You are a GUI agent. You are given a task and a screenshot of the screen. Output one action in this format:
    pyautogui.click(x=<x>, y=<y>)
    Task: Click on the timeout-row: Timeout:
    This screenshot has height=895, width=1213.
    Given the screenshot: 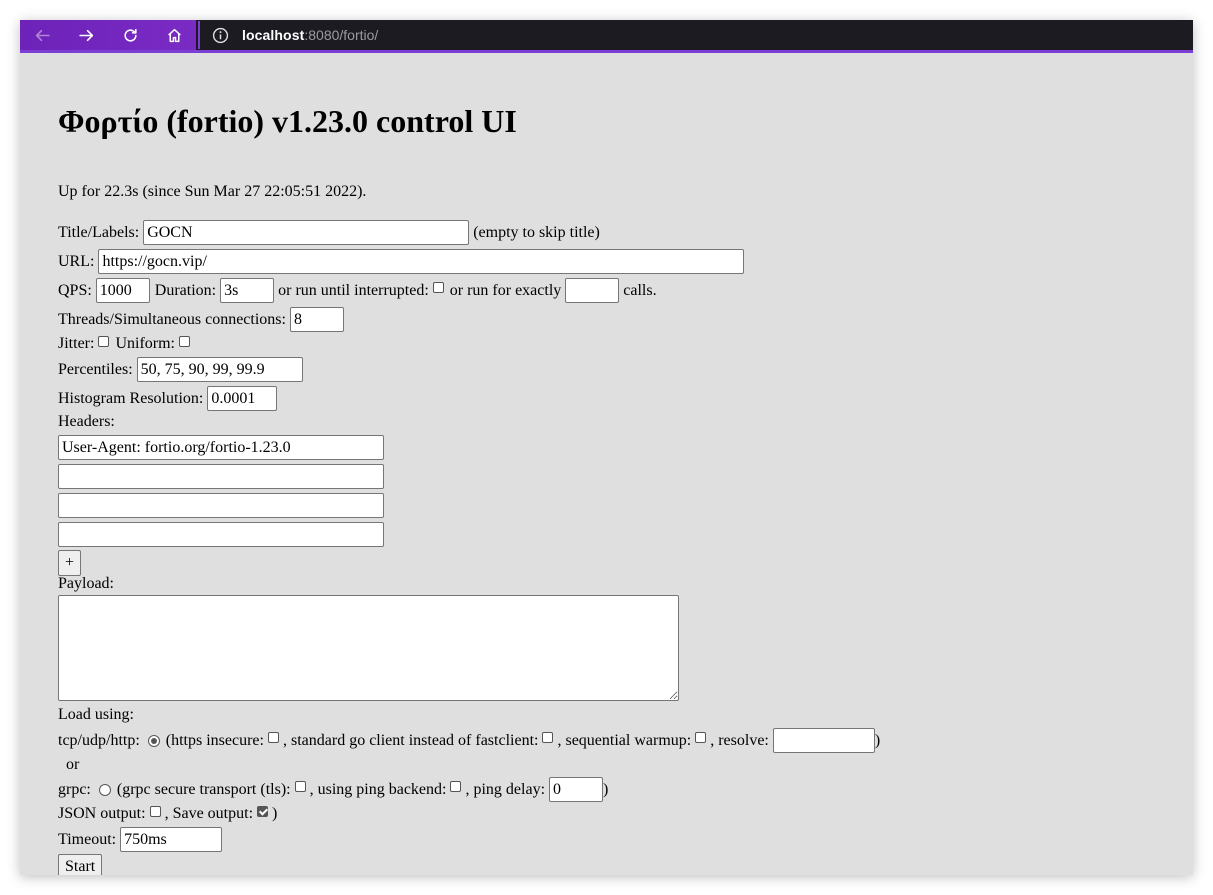 What is the action you would take?
    pyautogui.click(x=140, y=839)
    